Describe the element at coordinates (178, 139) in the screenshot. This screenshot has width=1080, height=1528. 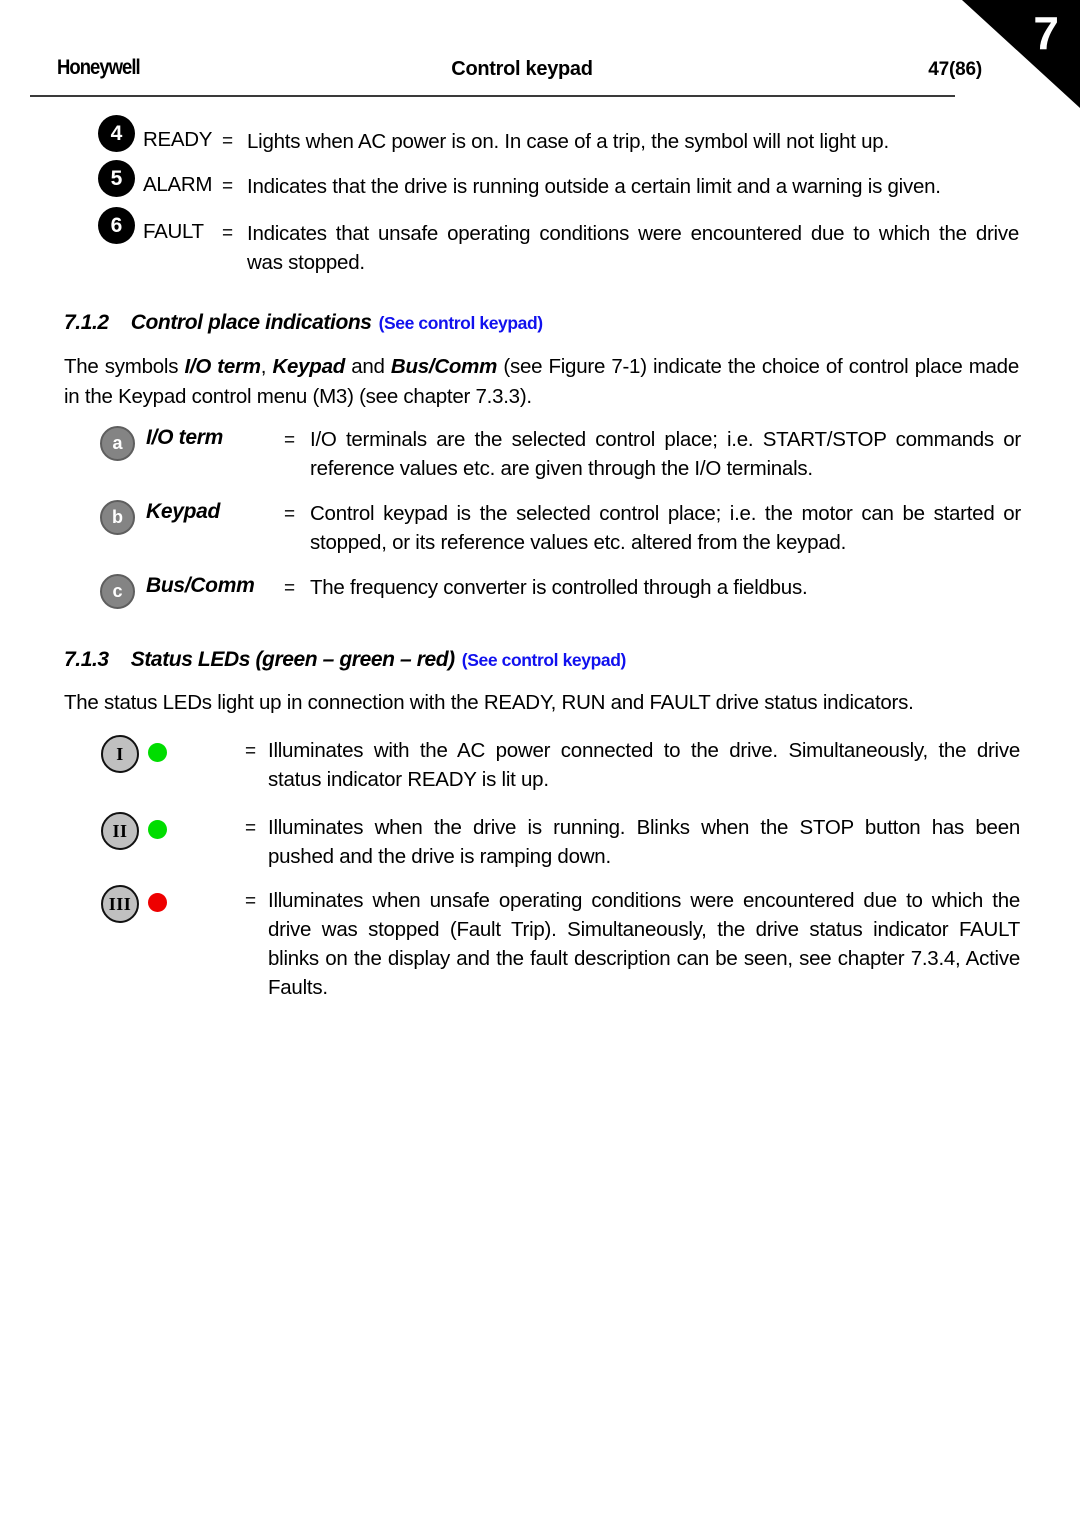
I see `label-ready: READY` at that location.